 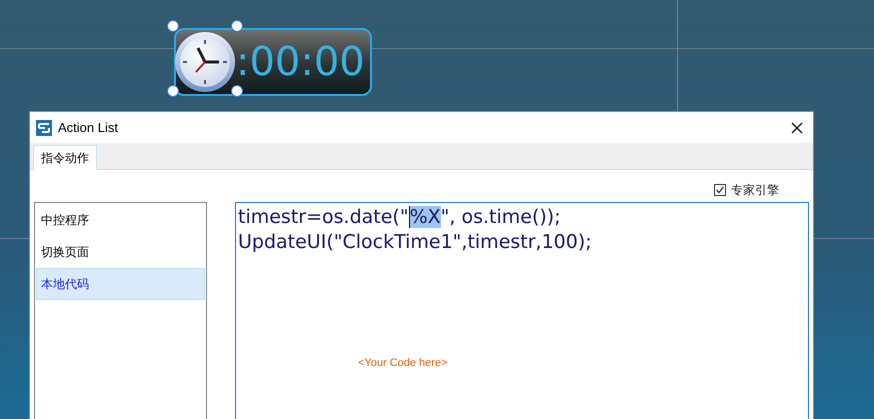 What do you see at coordinates (415, 242) in the screenshot?
I see `code-line: UpdateUI("ClockTime1",timestr,100);` at bounding box center [415, 242].